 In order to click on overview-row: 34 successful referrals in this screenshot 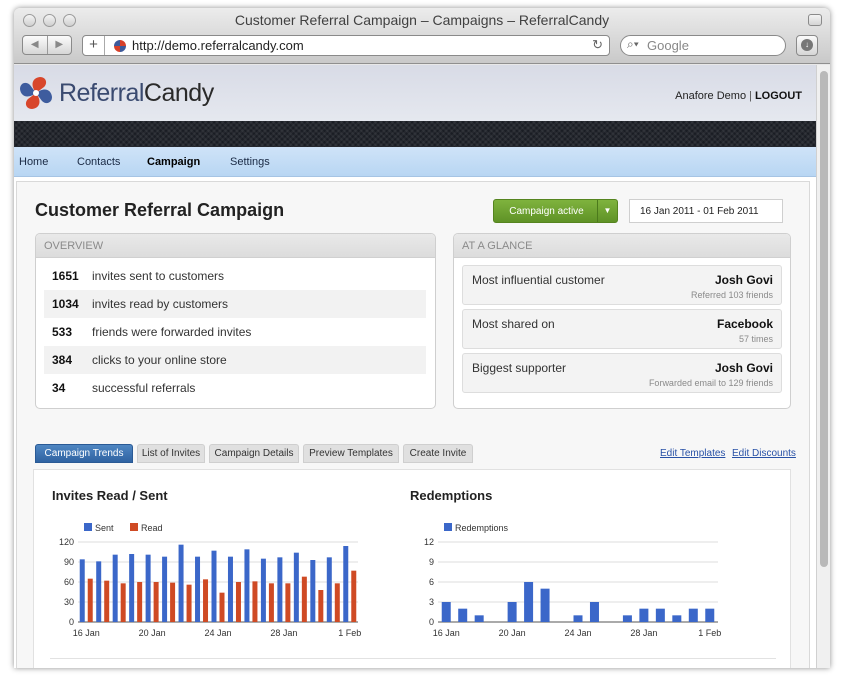, I will do `click(235, 388)`.